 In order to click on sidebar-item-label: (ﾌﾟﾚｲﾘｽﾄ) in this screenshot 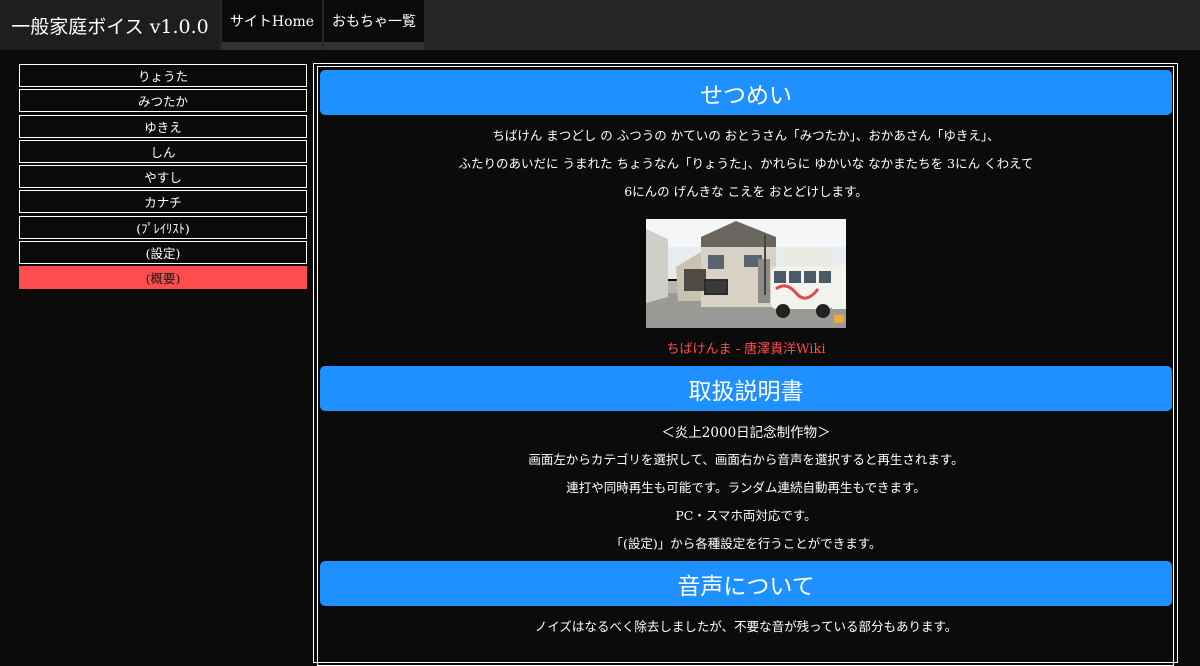, I will do `click(163, 228)`.